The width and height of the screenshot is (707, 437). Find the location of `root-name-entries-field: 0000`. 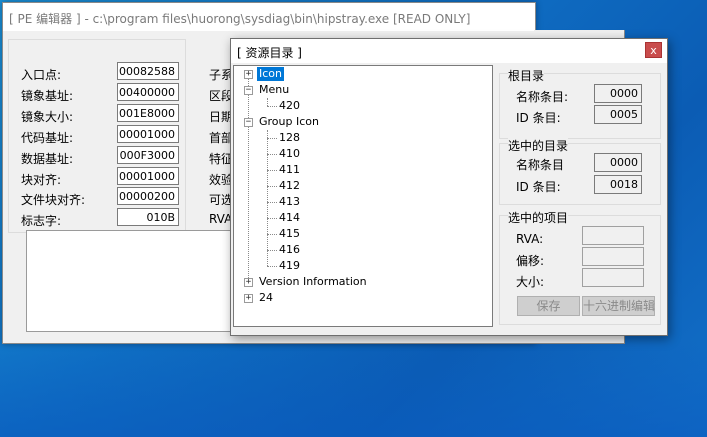

root-name-entries-field: 0000 is located at coordinates (618, 93).